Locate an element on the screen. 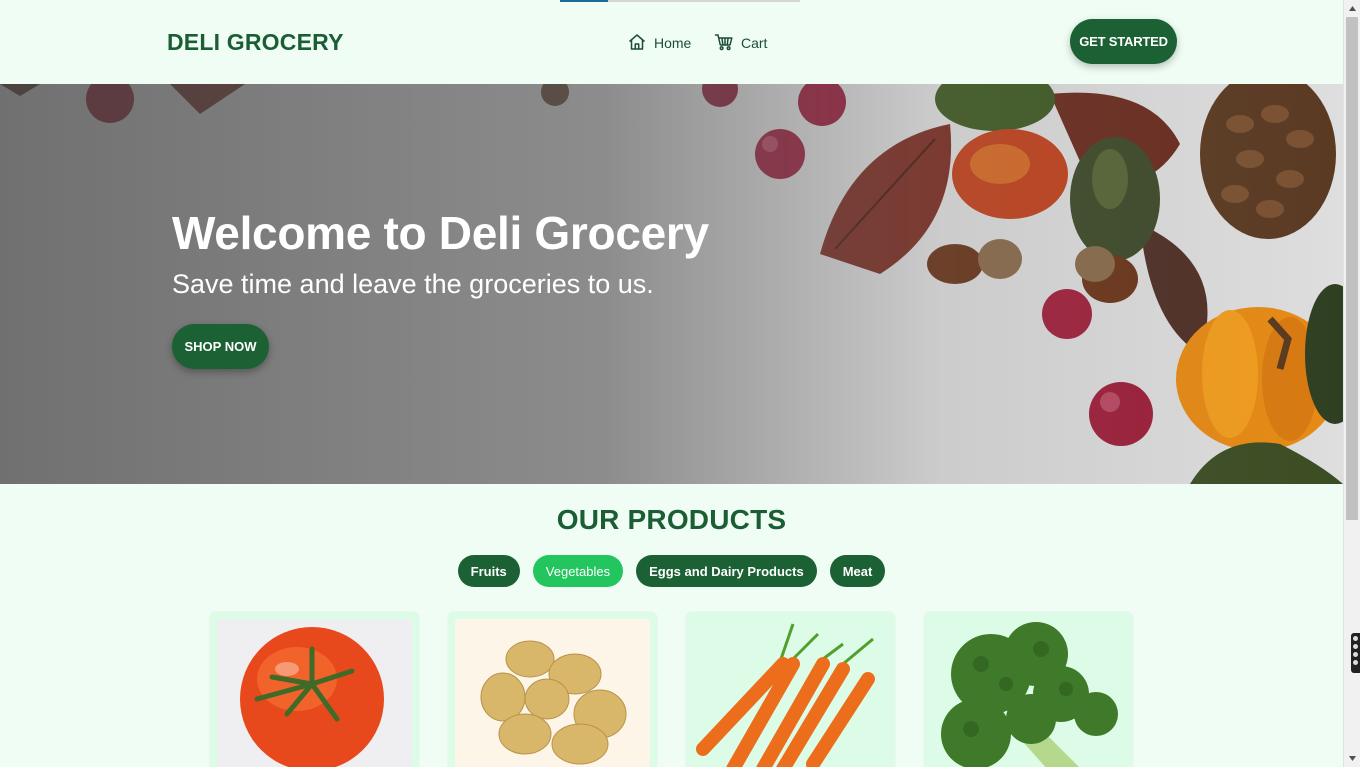 The height and width of the screenshot is (767, 1360). broccoli-image is located at coordinates (1028, 693).